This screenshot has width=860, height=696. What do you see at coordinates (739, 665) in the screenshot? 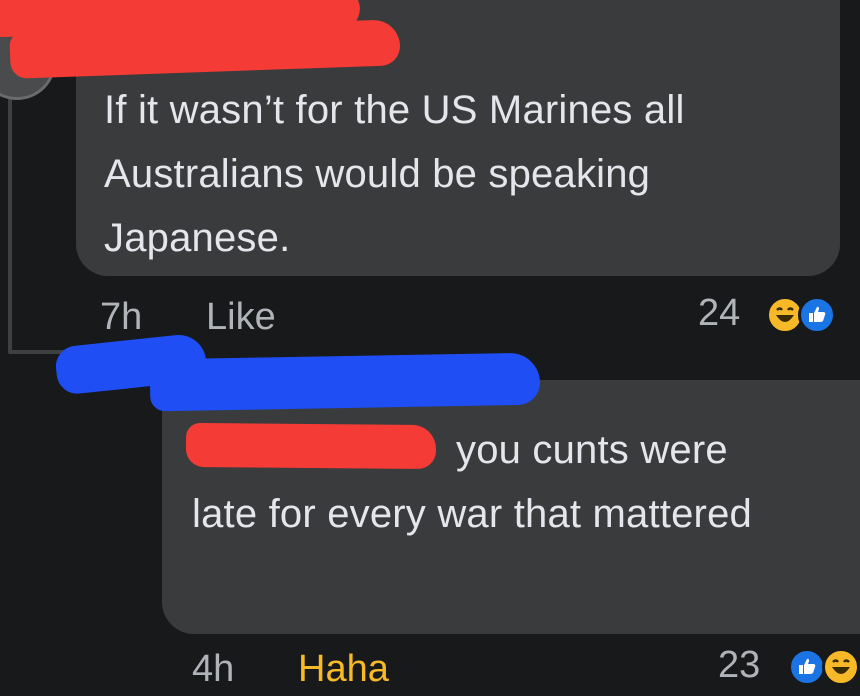
I see `reply-reaction-count: 23` at bounding box center [739, 665].